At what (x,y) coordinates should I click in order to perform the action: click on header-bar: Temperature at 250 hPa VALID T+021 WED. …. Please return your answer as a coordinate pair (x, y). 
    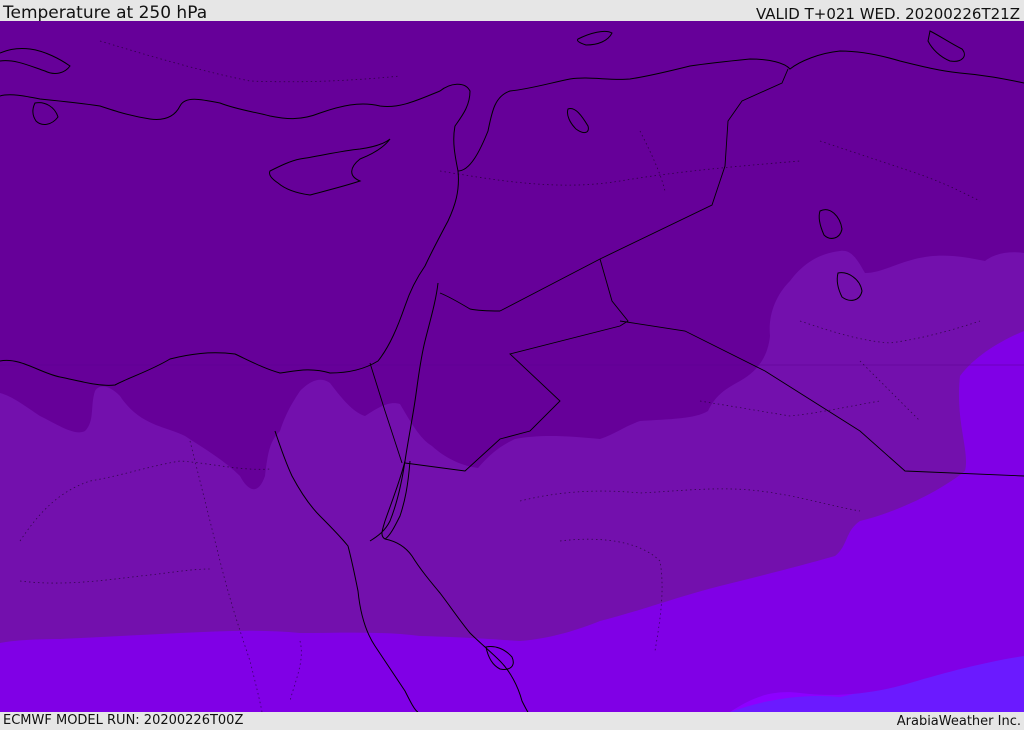
    Looking at the image, I should click on (512, 11).